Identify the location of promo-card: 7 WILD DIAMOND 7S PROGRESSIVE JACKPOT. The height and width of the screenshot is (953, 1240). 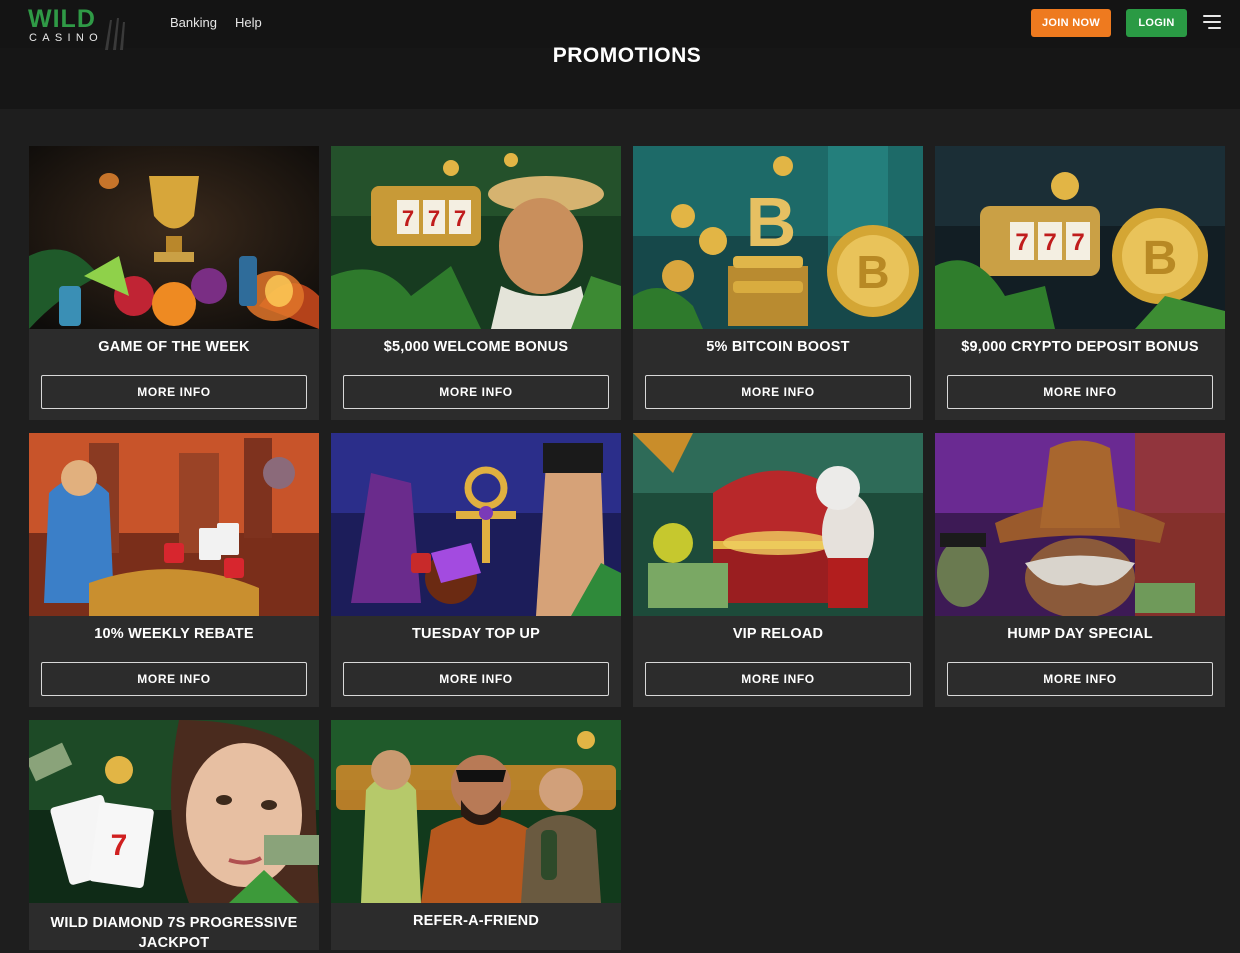
(174, 835).